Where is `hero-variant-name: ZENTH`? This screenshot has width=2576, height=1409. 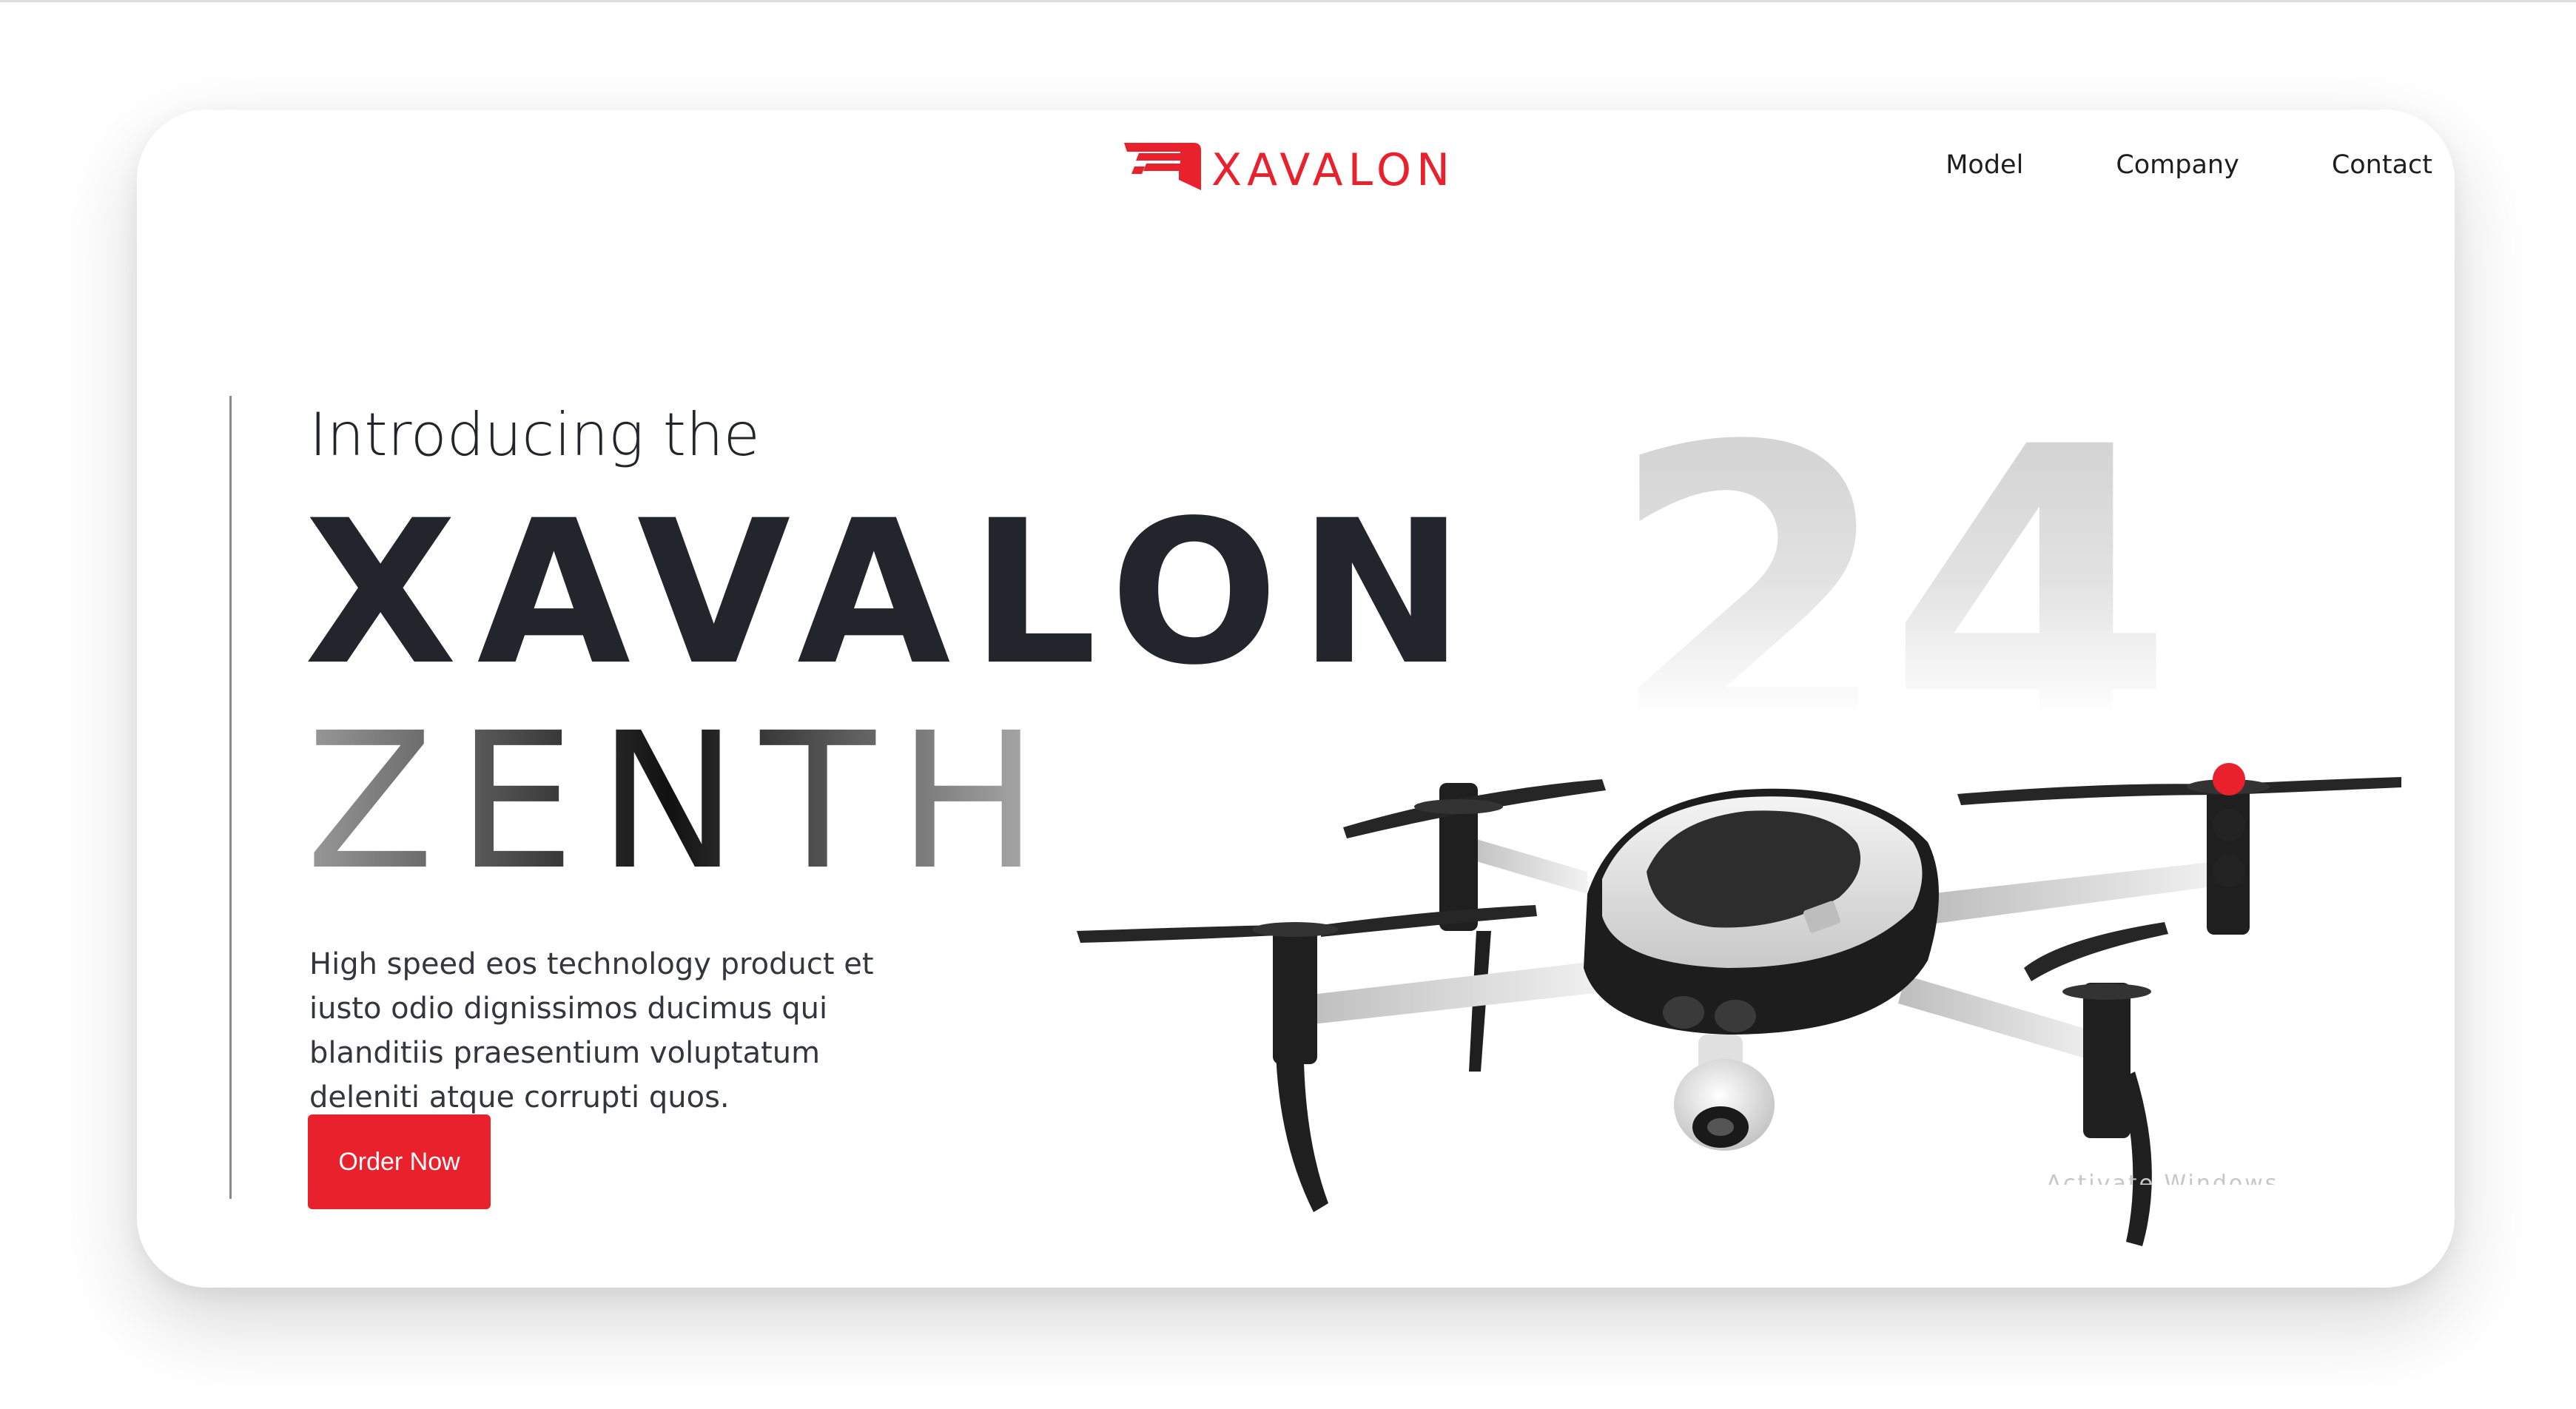 hero-variant-name: ZENTH is located at coordinates (683, 801).